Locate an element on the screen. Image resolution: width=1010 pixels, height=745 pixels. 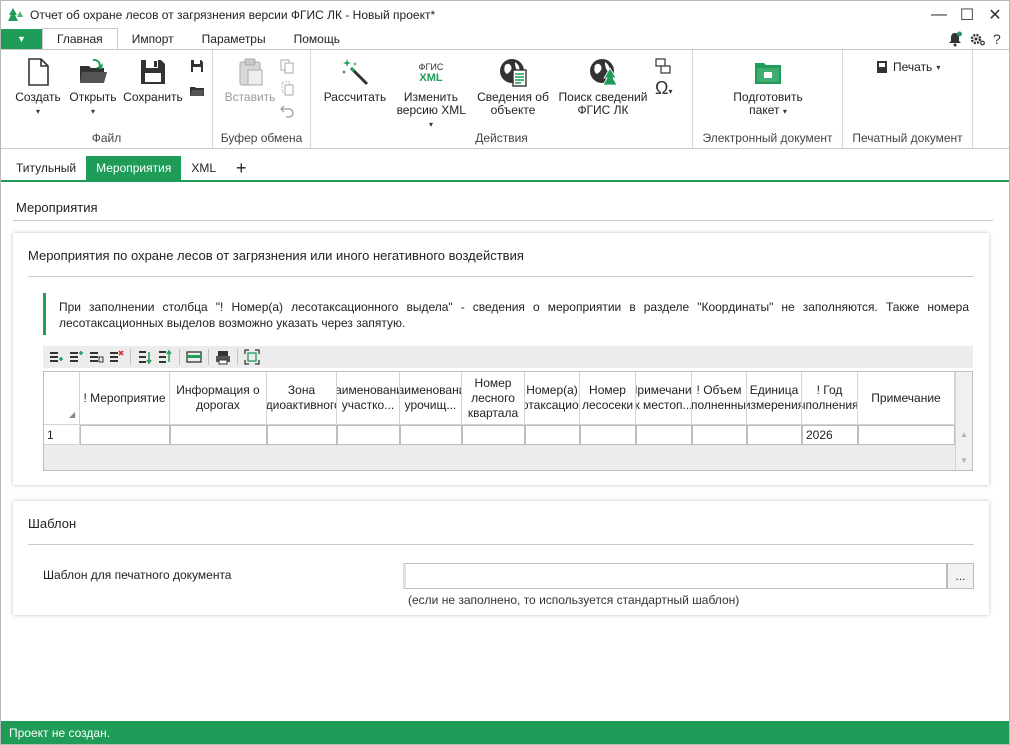
ribbon-group-file: Создать ▾ Открыть ▾ Сохранить Файл is located at coordinates (107, 99).